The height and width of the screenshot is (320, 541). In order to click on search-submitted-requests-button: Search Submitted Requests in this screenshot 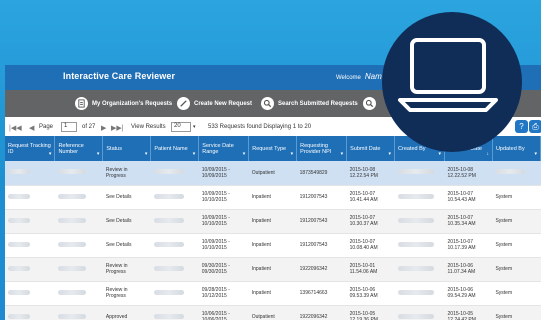, I will do `click(309, 103)`.